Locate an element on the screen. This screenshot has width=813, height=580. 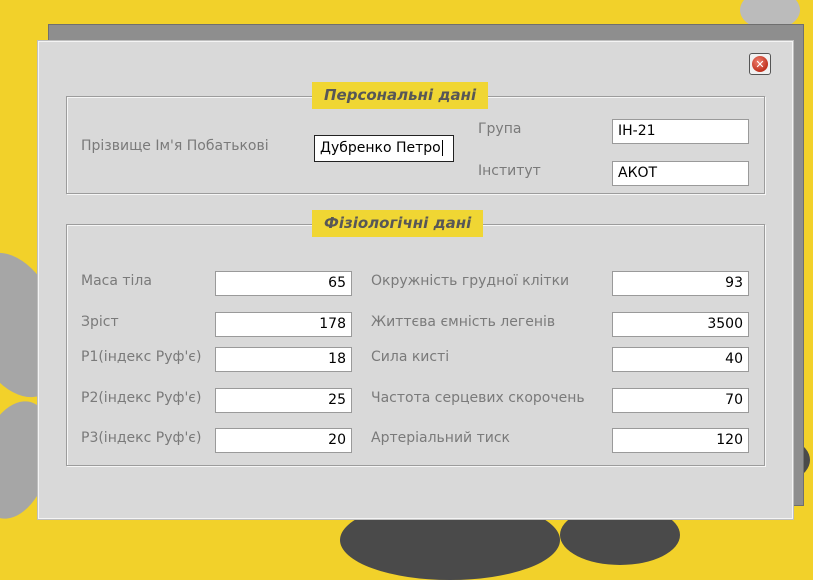
heart-rate-label: Частота серцевих скорочень is located at coordinates (478, 398).